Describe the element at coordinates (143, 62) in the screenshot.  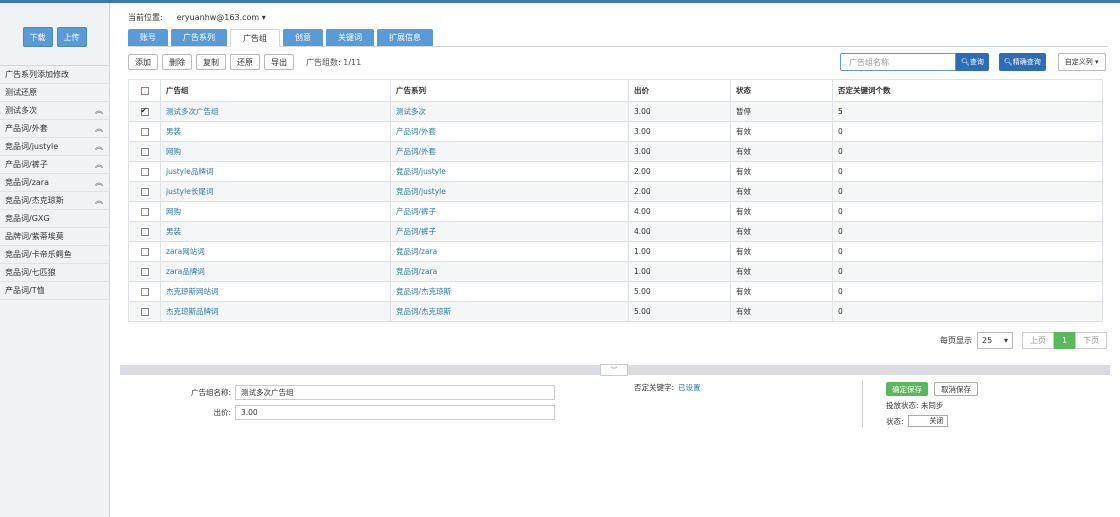
I see `add-button: 添加` at that location.